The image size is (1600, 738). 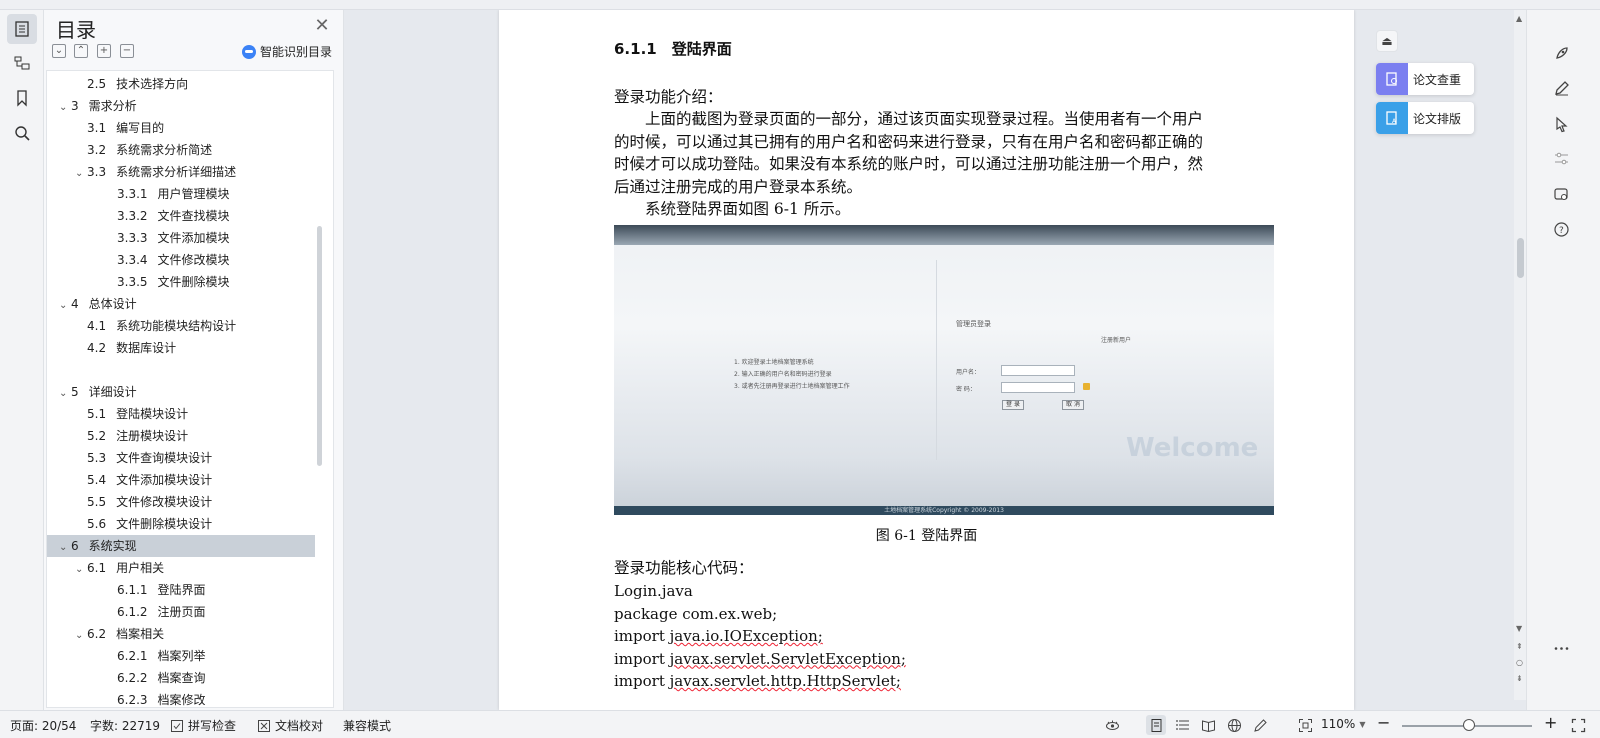 What do you see at coordinates (1561, 124) in the screenshot?
I see `pointer-icon` at bounding box center [1561, 124].